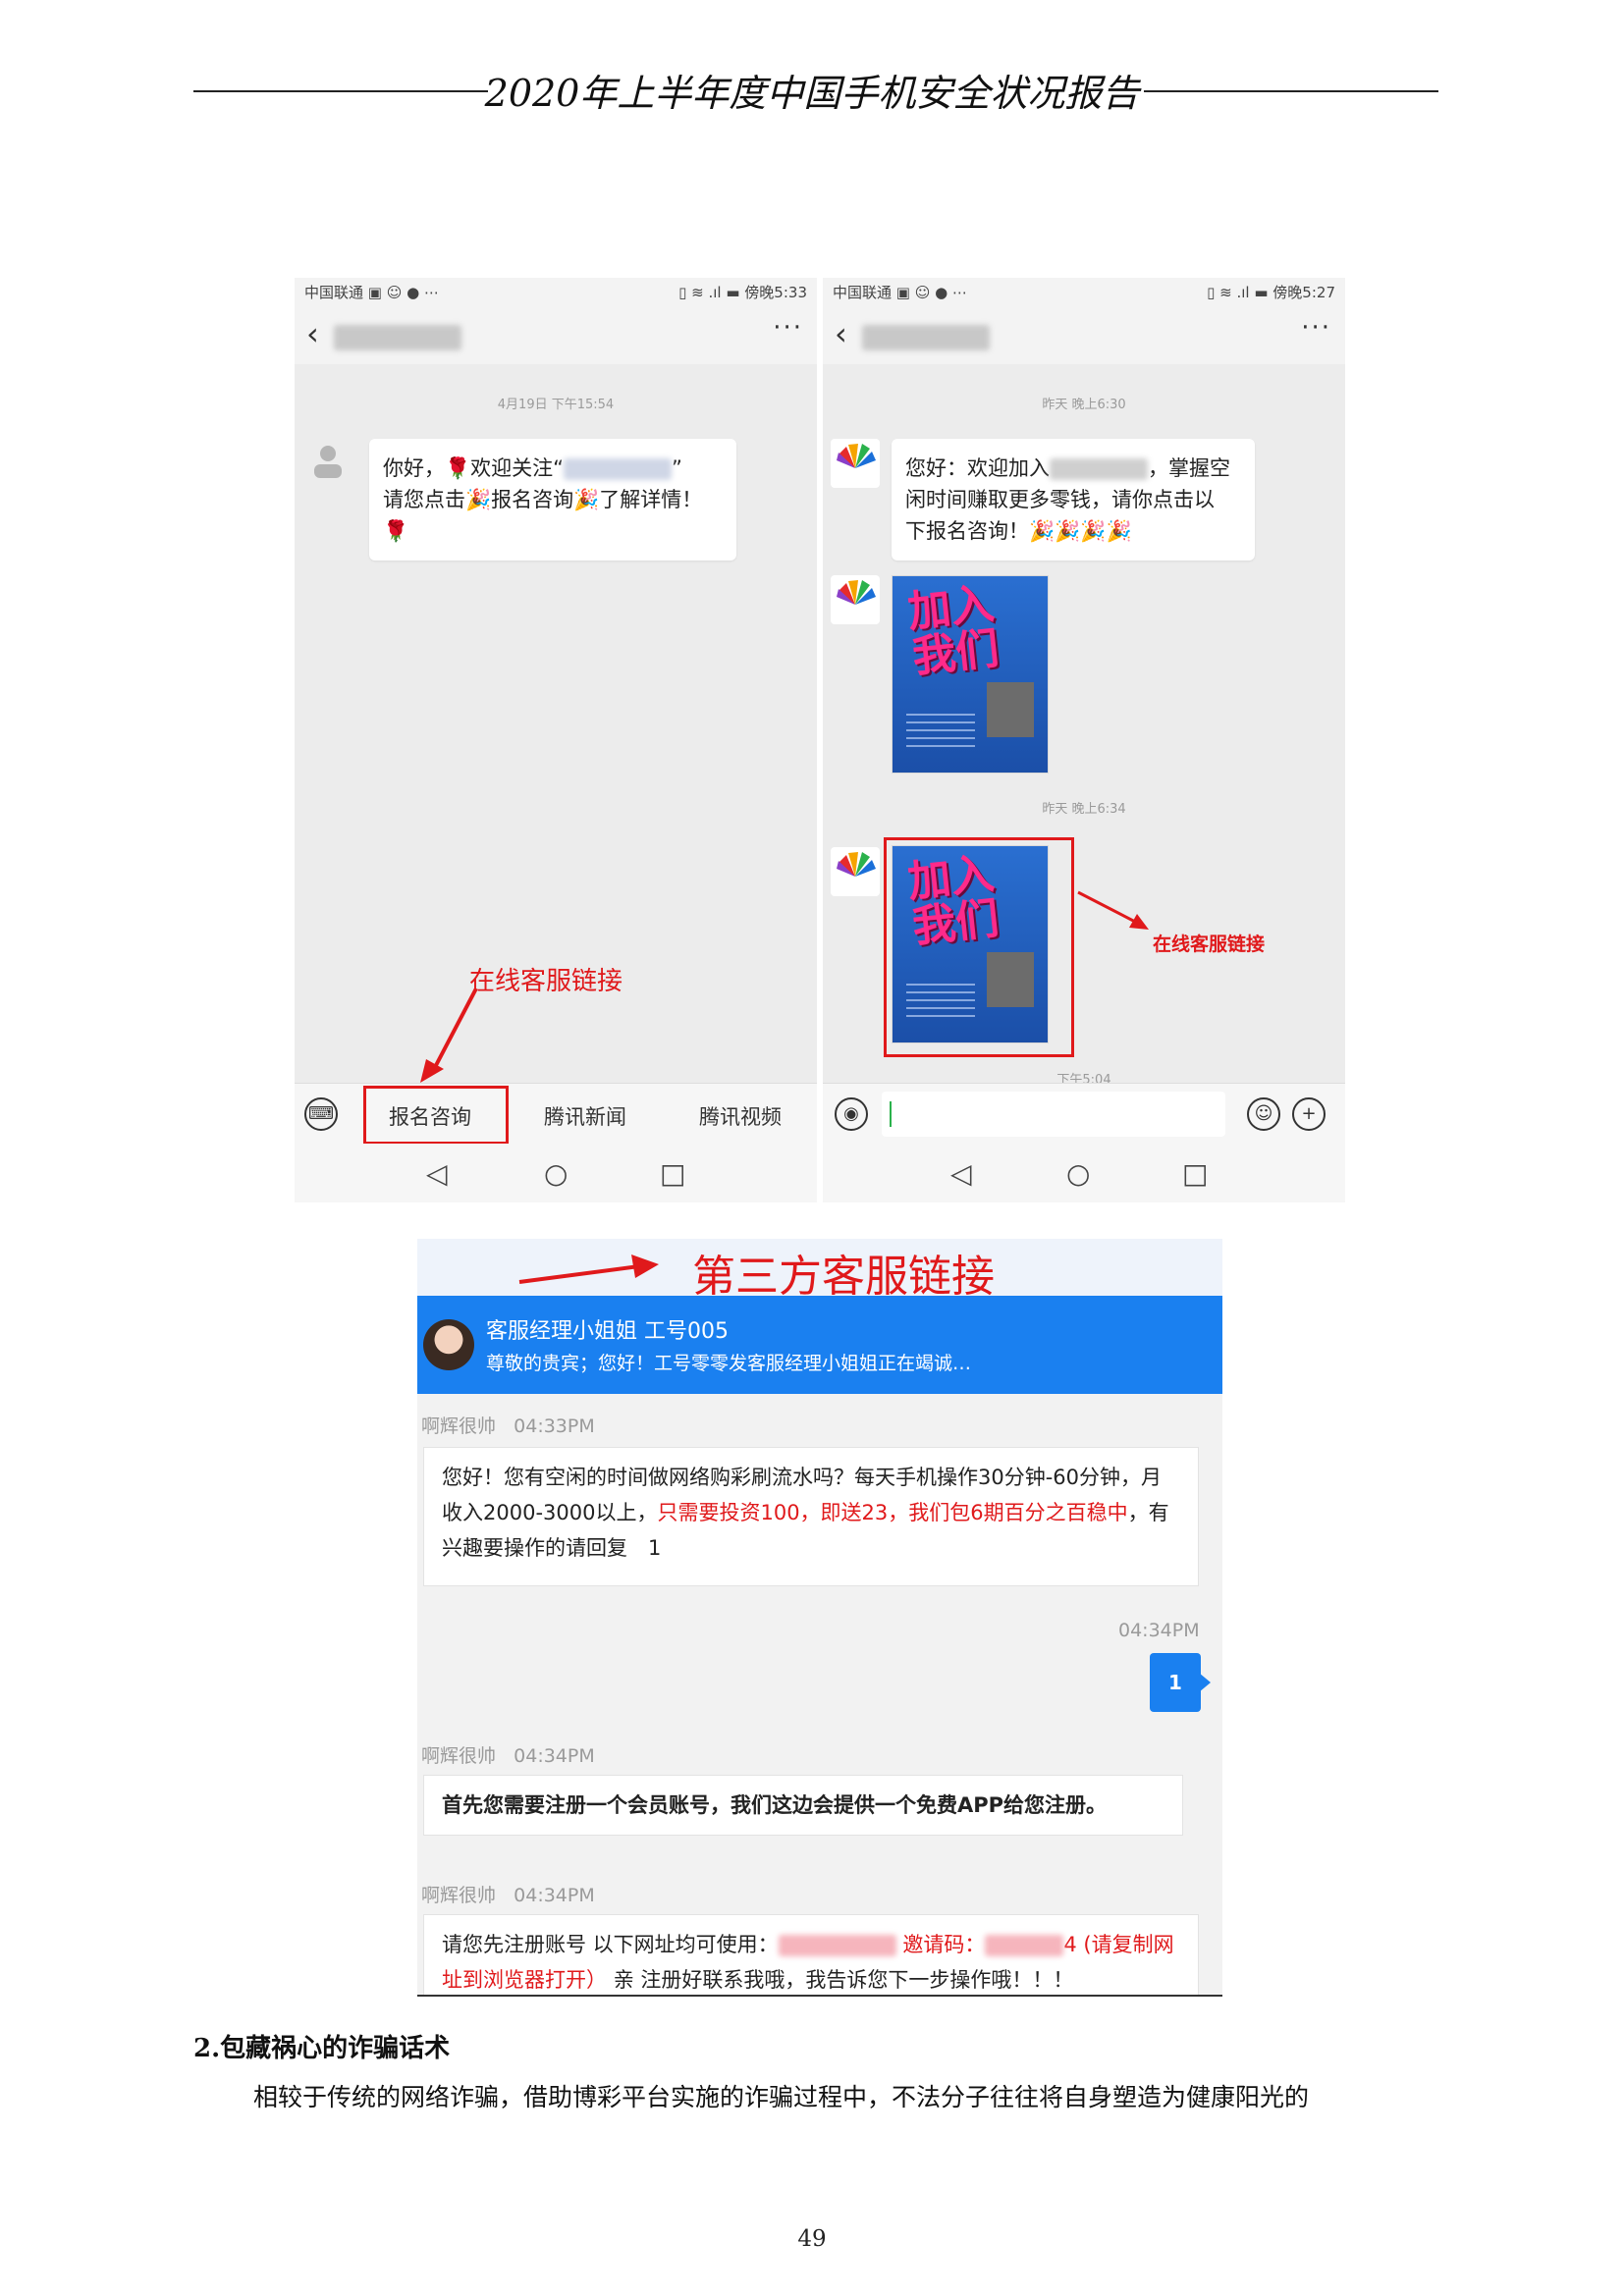  Describe the element at coordinates (396, 531) in the screenshot. I see `message-line: 🌹` at that location.